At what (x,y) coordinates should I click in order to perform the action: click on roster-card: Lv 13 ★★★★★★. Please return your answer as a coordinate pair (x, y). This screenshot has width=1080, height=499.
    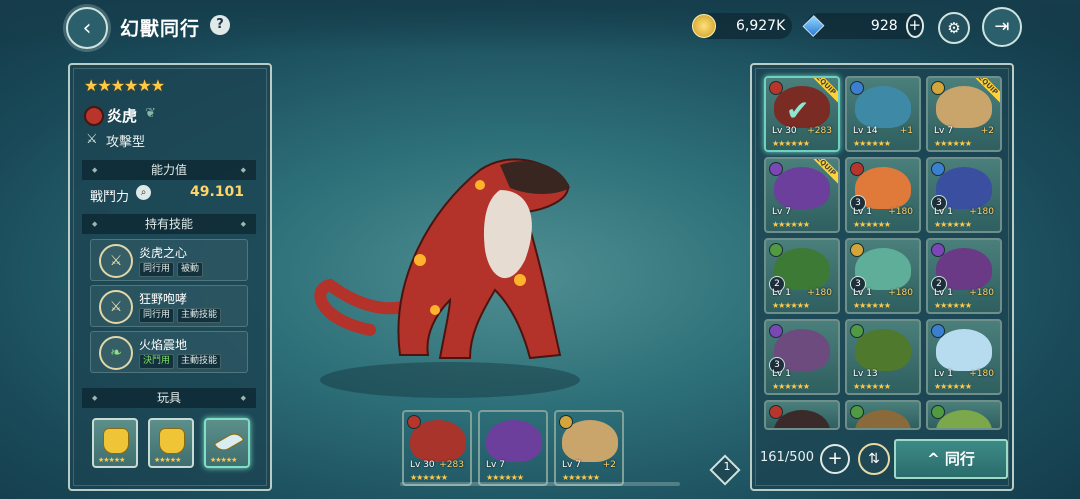
    Looking at the image, I should click on (883, 357).